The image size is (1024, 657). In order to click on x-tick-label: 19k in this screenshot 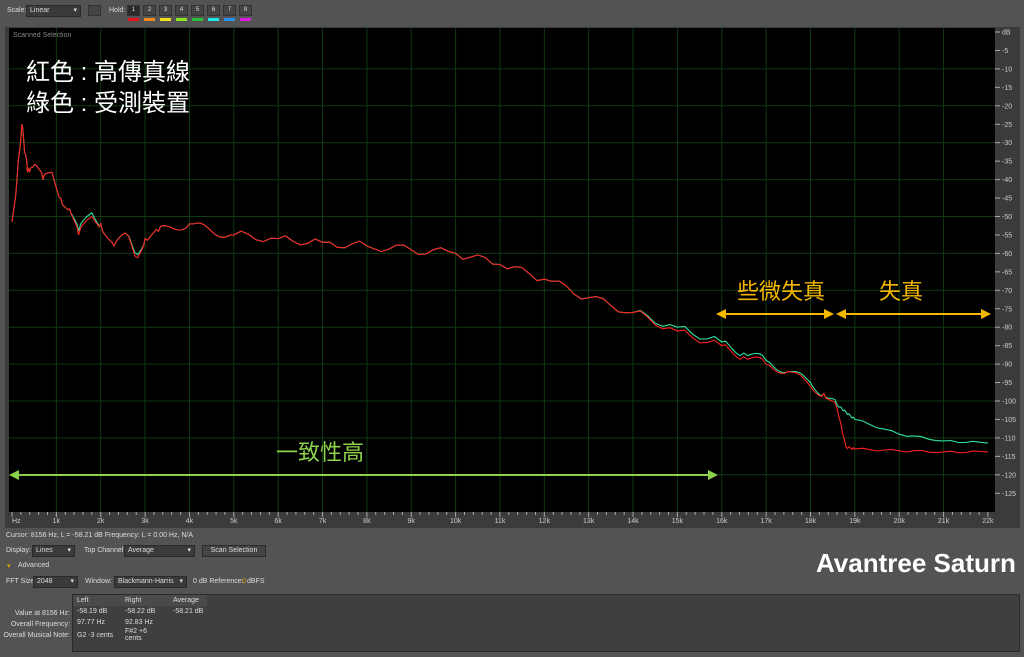, I will do `click(855, 521)`.